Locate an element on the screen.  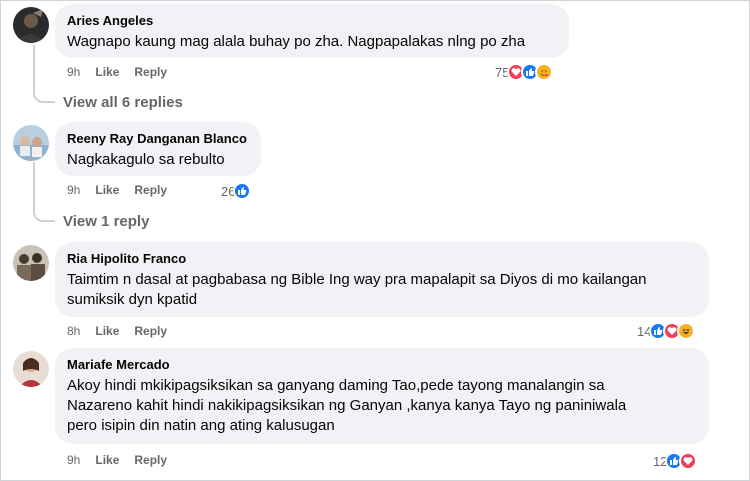
care-reaction-icon is located at coordinates (544, 72).